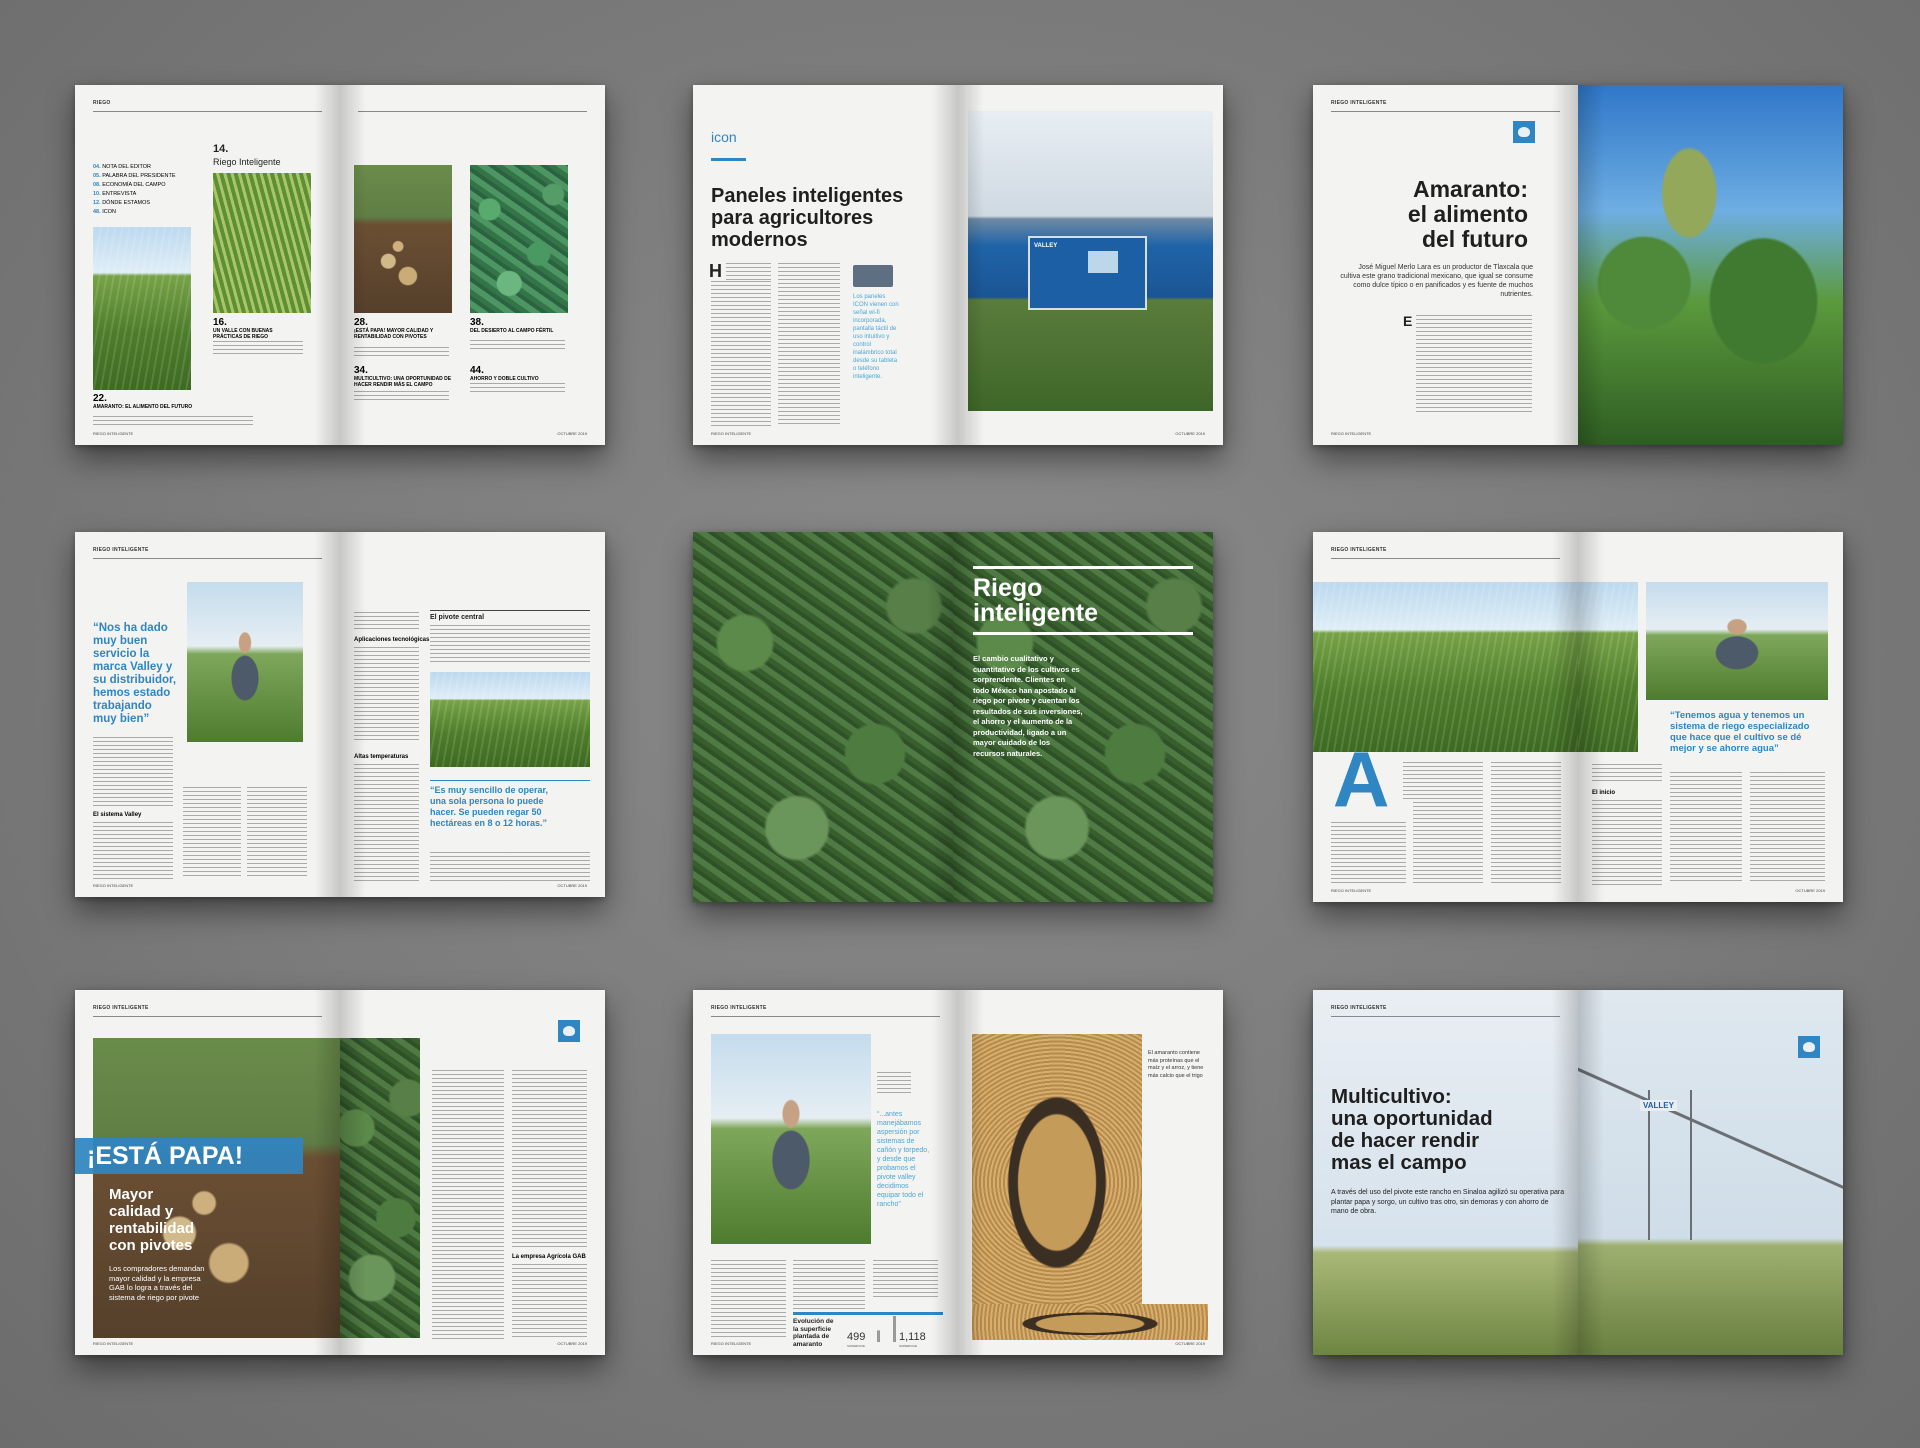 This screenshot has height=1448, width=1920. What do you see at coordinates (873, 276) in the screenshot?
I see `tablet-photo` at bounding box center [873, 276].